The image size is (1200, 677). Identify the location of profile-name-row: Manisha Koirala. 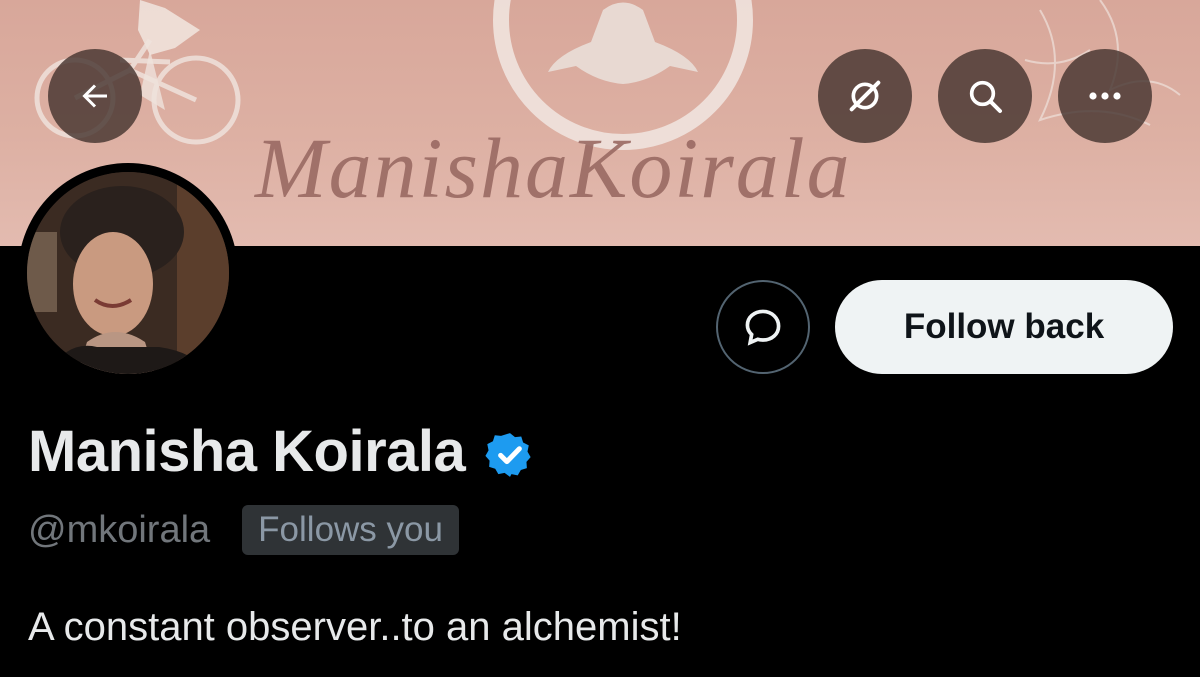
(281, 451).